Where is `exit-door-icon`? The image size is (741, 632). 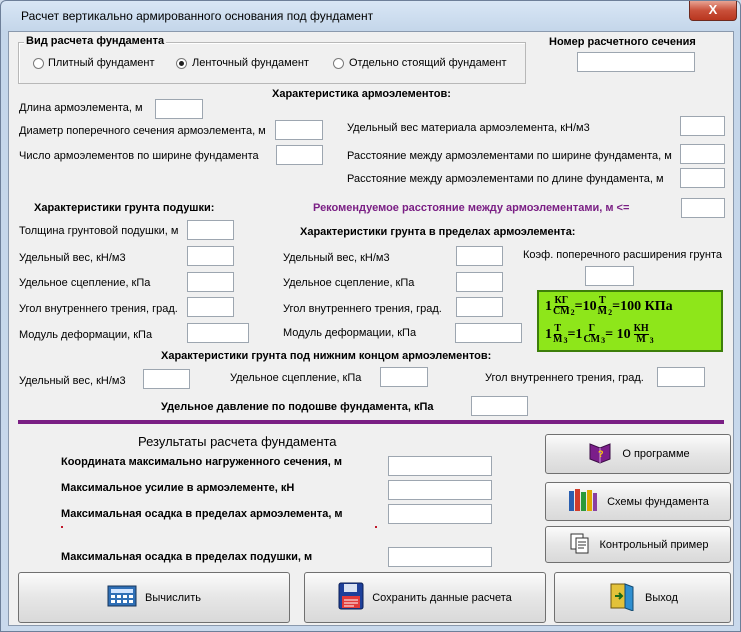
exit-door-icon is located at coordinates (622, 597).